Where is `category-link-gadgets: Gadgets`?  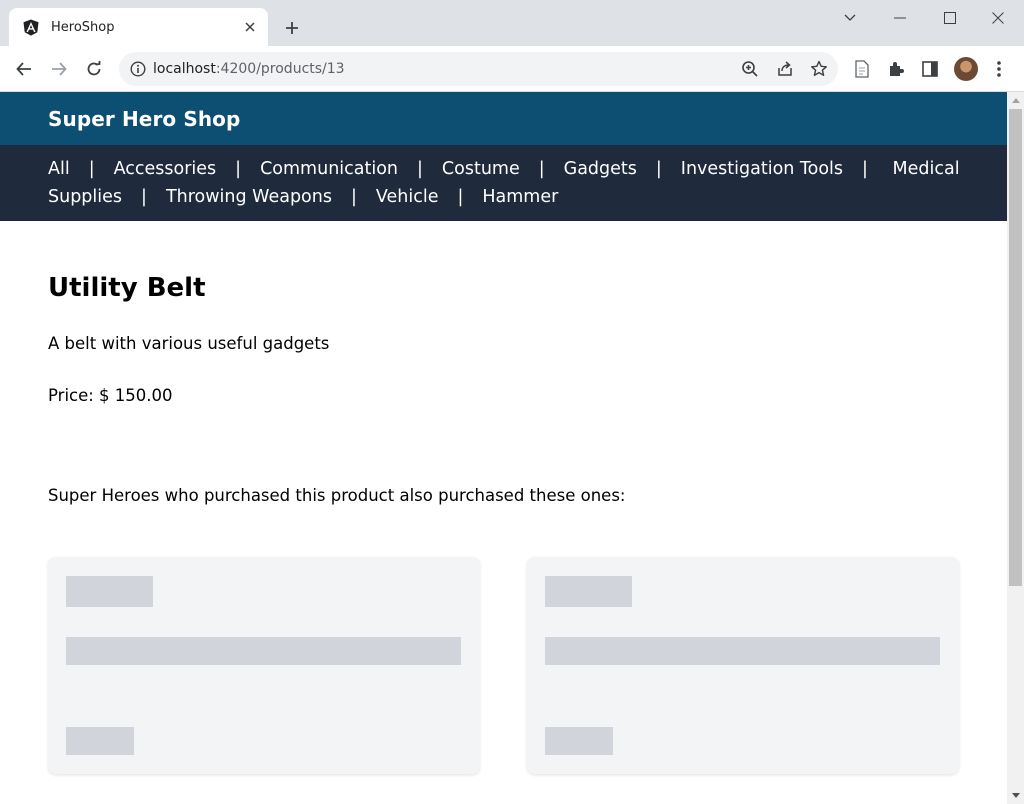
category-link-gadgets: Gadgets is located at coordinates (600, 169).